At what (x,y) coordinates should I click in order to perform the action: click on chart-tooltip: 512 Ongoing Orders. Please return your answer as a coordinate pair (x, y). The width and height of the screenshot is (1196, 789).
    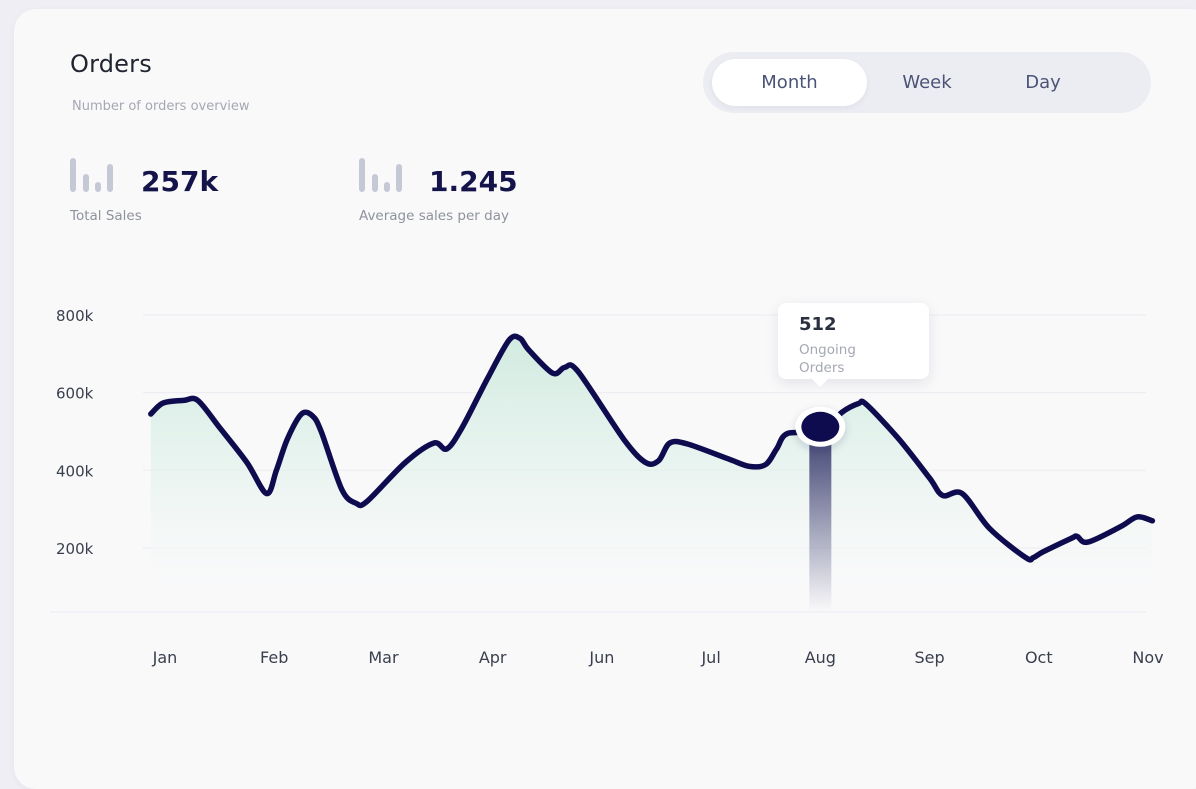
    Looking at the image, I should click on (853, 345).